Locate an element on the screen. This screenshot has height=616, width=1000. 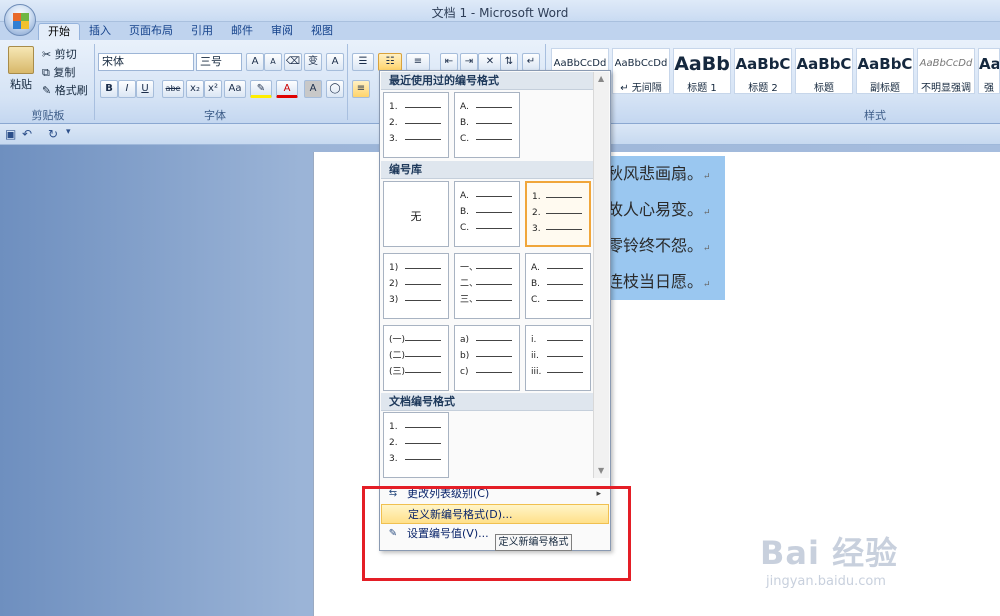
scroll-up-icon: ▲ is located at coordinates (601, 78).